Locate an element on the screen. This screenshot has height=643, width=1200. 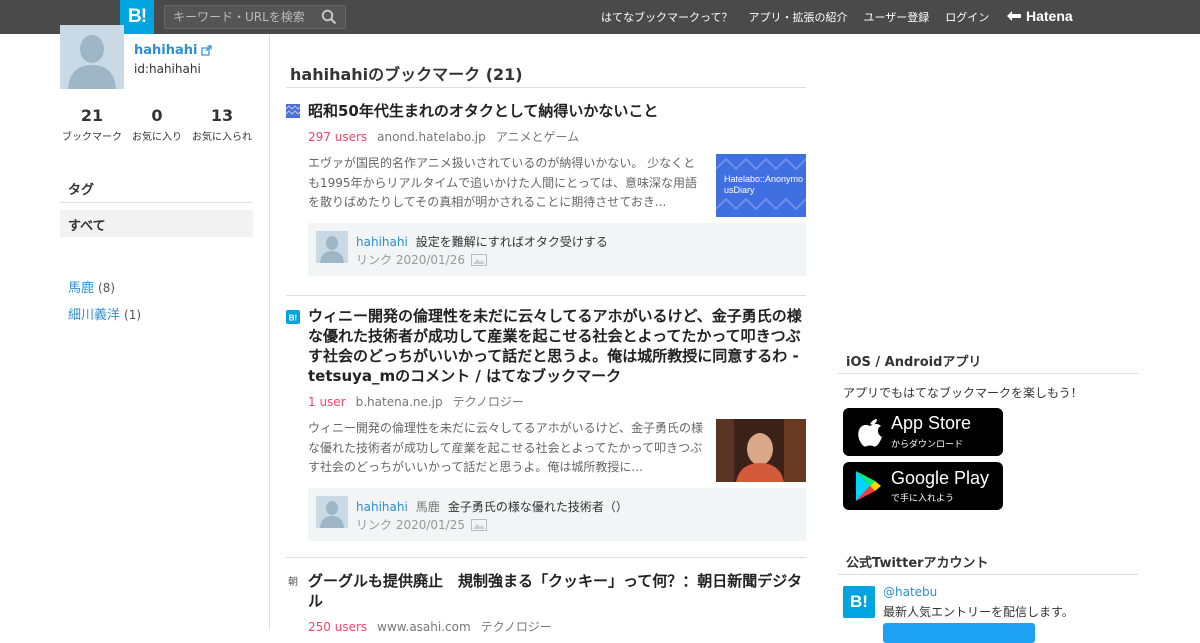
search-box is located at coordinates (255, 17).